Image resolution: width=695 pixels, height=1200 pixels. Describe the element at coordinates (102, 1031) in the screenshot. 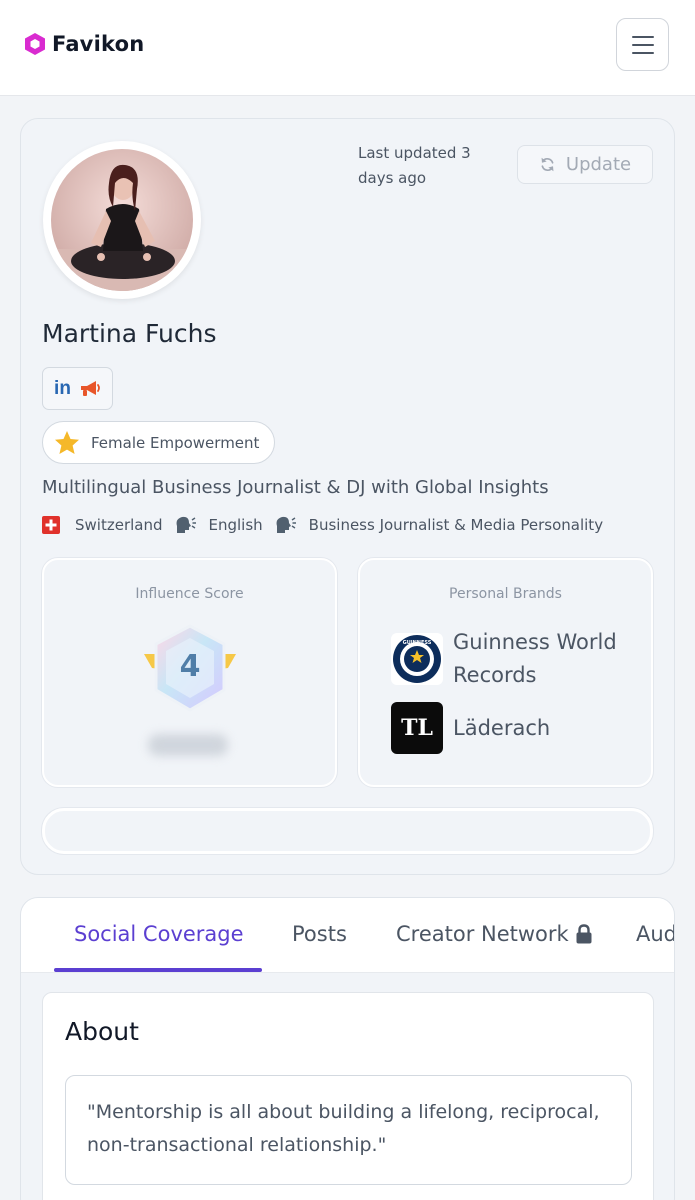

I see `about-title: About` at that location.